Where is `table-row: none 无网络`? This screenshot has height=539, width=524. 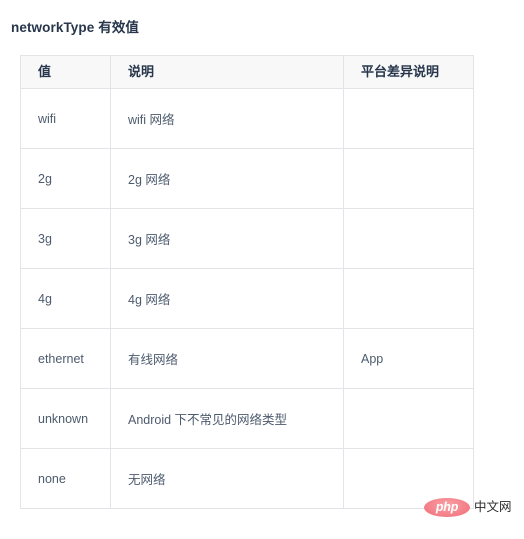
table-row: none 无网络 is located at coordinates (247, 478).